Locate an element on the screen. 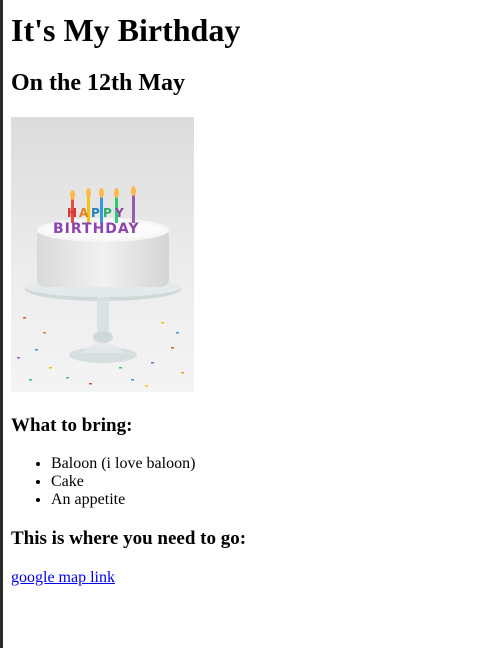  bring-item-cake: Cake is located at coordinates (123, 482).